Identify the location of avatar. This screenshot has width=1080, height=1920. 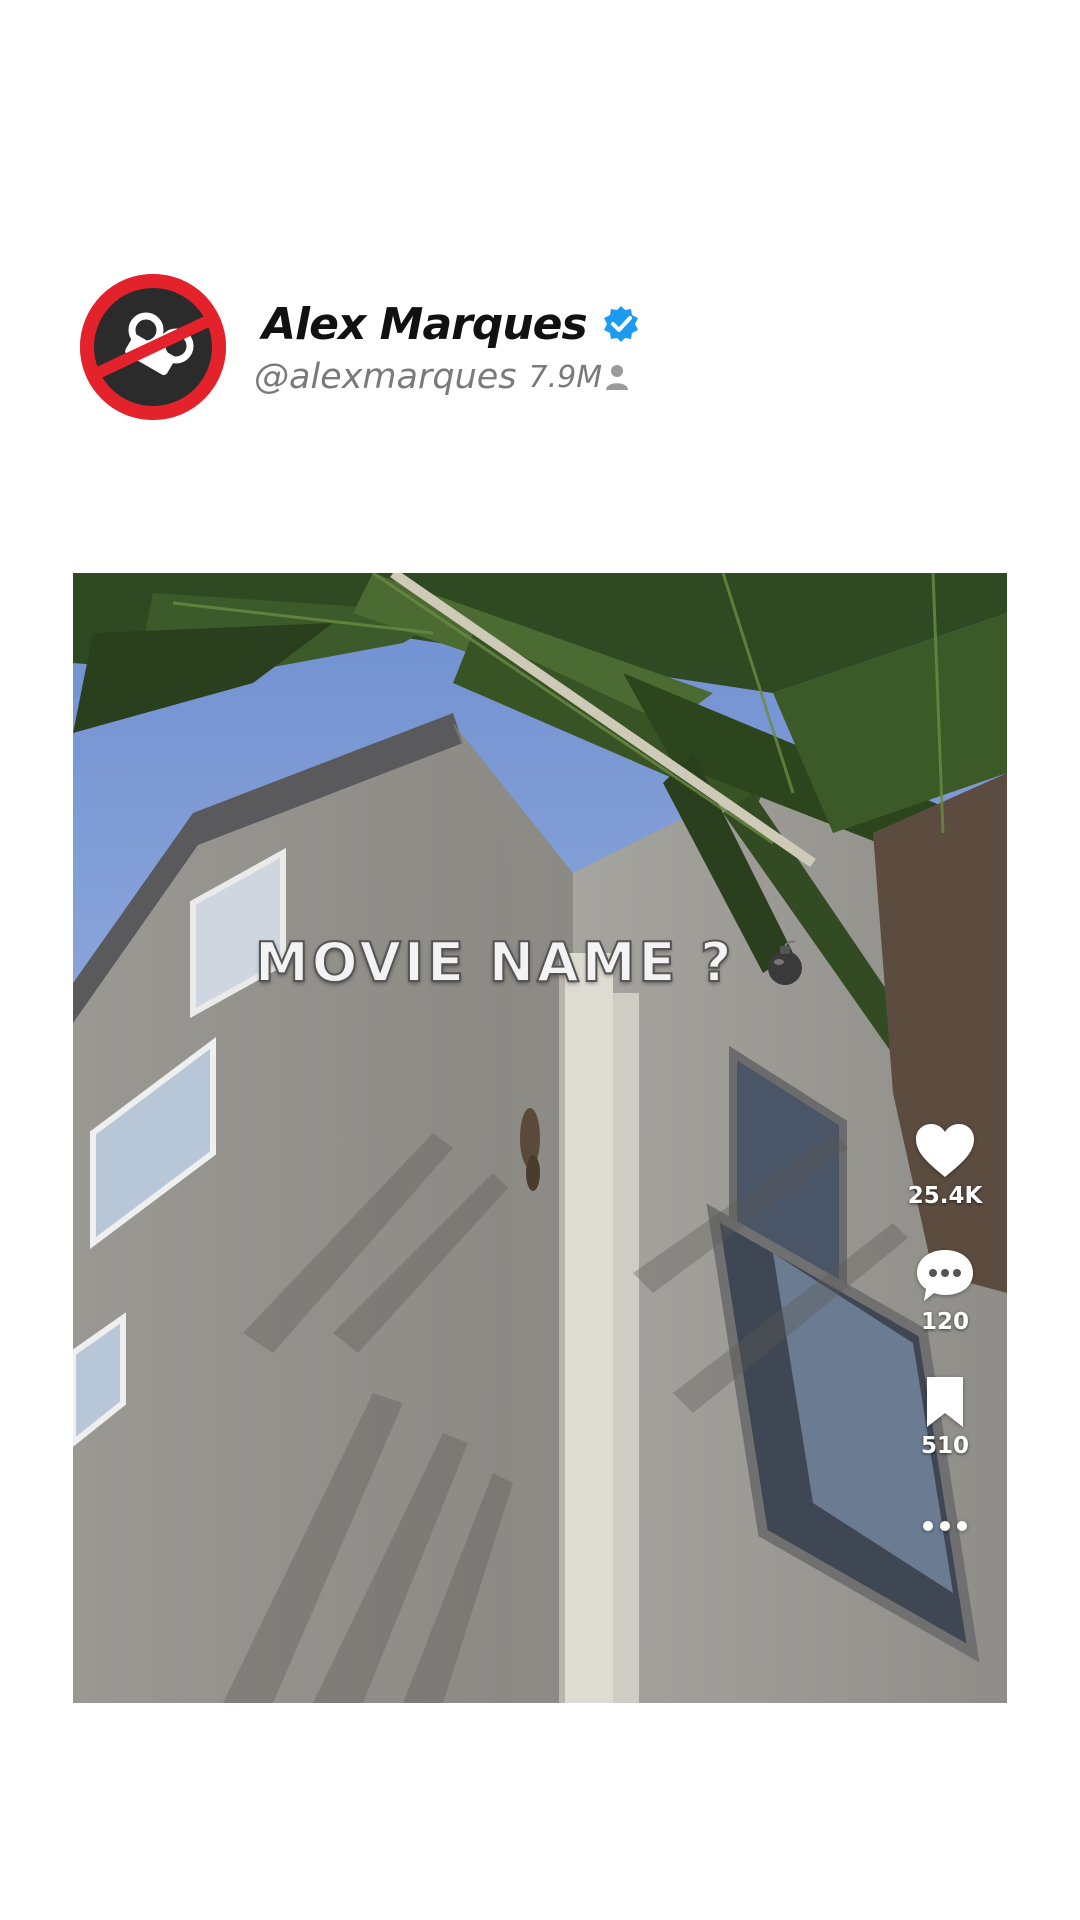
(153, 347).